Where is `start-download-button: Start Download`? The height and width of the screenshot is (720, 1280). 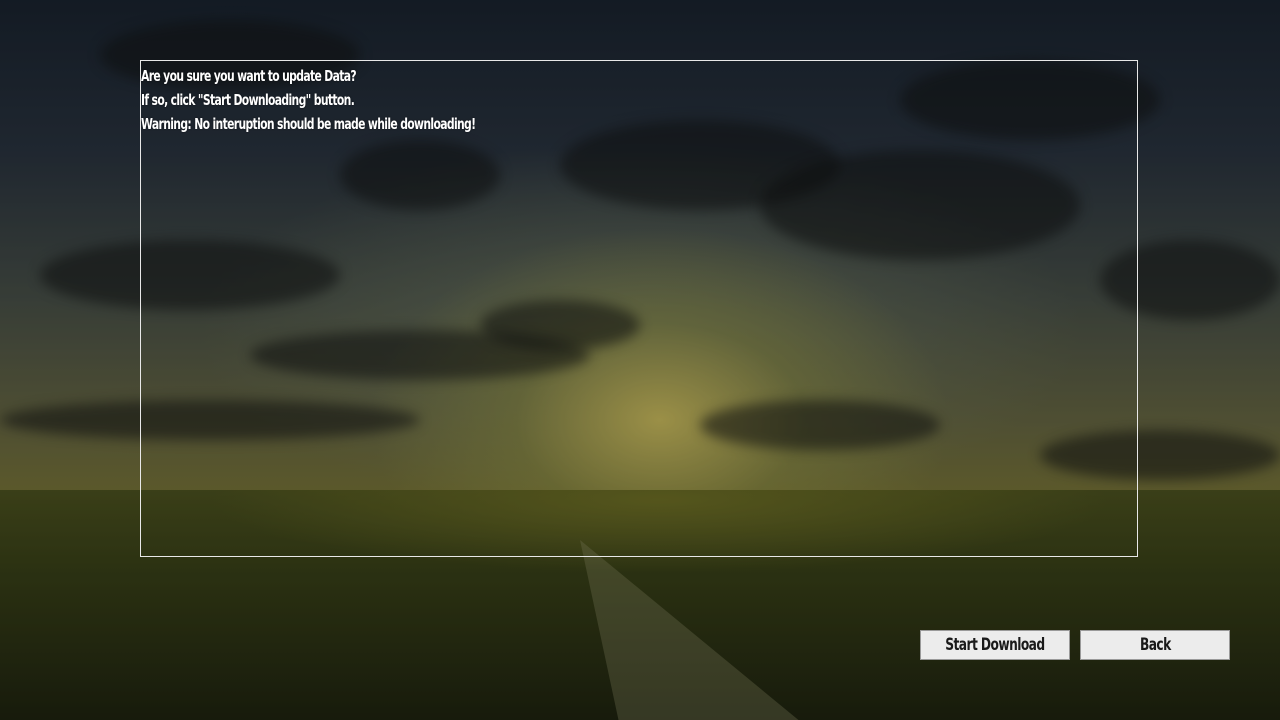
start-download-button: Start Download is located at coordinates (995, 645).